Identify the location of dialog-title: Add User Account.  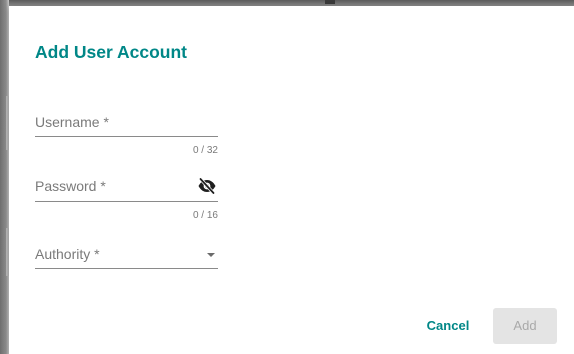
(111, 52).